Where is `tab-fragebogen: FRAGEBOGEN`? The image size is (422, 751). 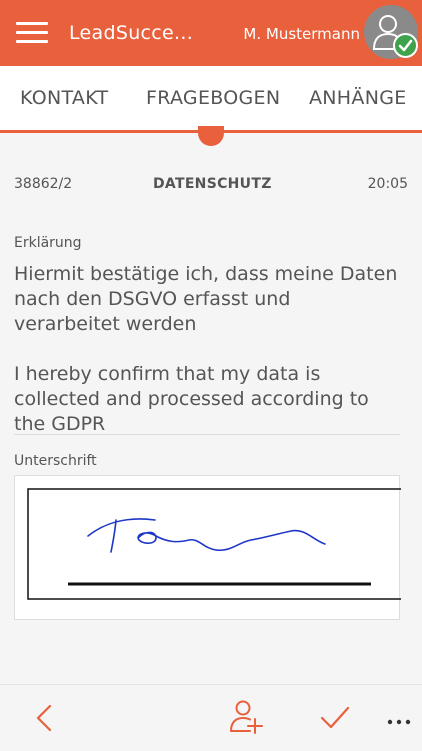
tab-fragebogen: FRAGEBOGEN is located at coordinates (213, 98).